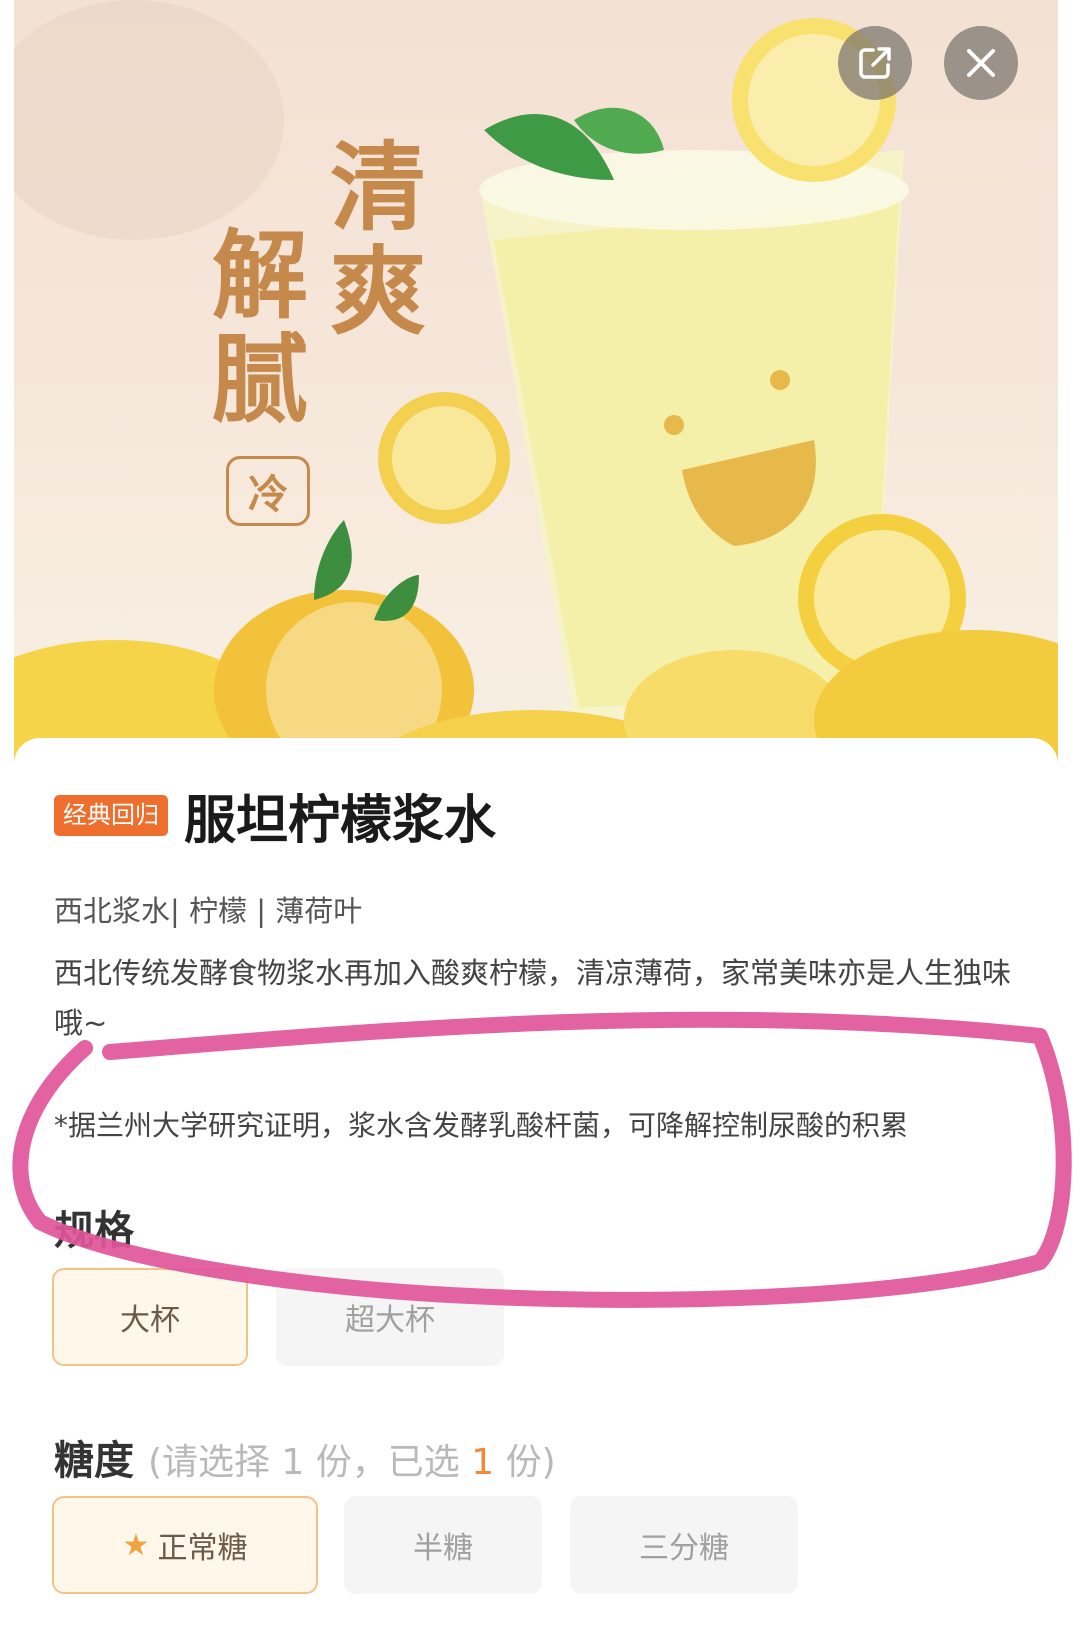  What do you see at coordinates (340, 821) in the screenshot?
I see `product-name: 服坦柠檬浆水` at bounding box center [340, 821].